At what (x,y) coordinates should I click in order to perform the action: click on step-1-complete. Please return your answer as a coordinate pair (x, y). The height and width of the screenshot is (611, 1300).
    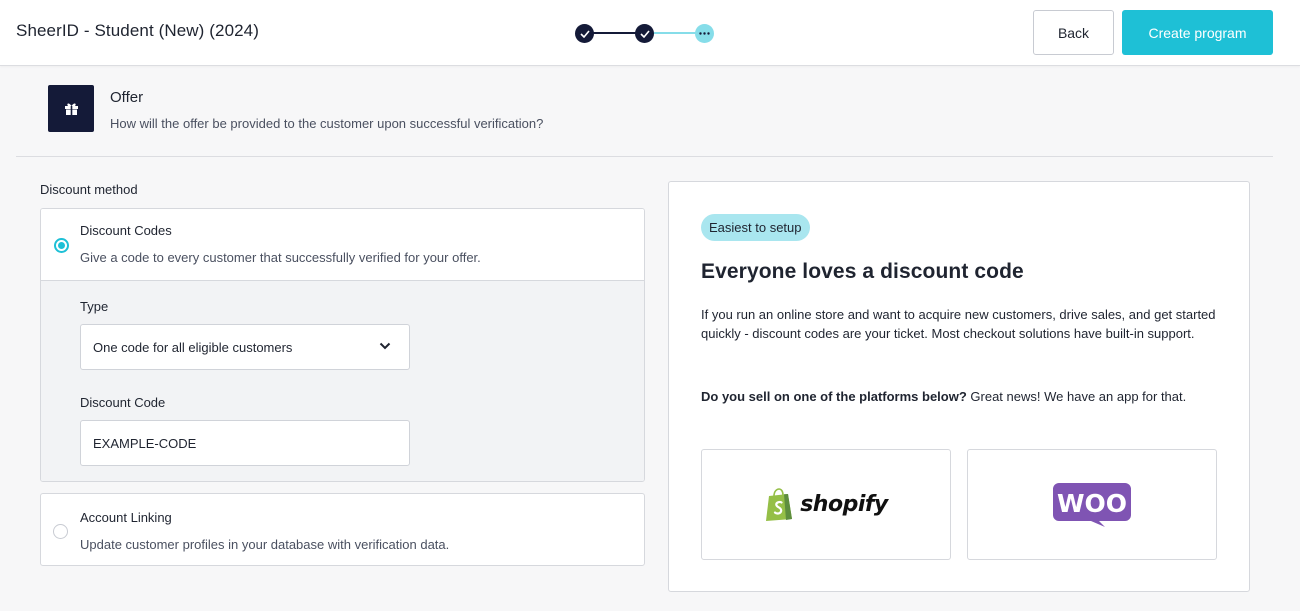
    Looking at the image, I should click on (584, 33).